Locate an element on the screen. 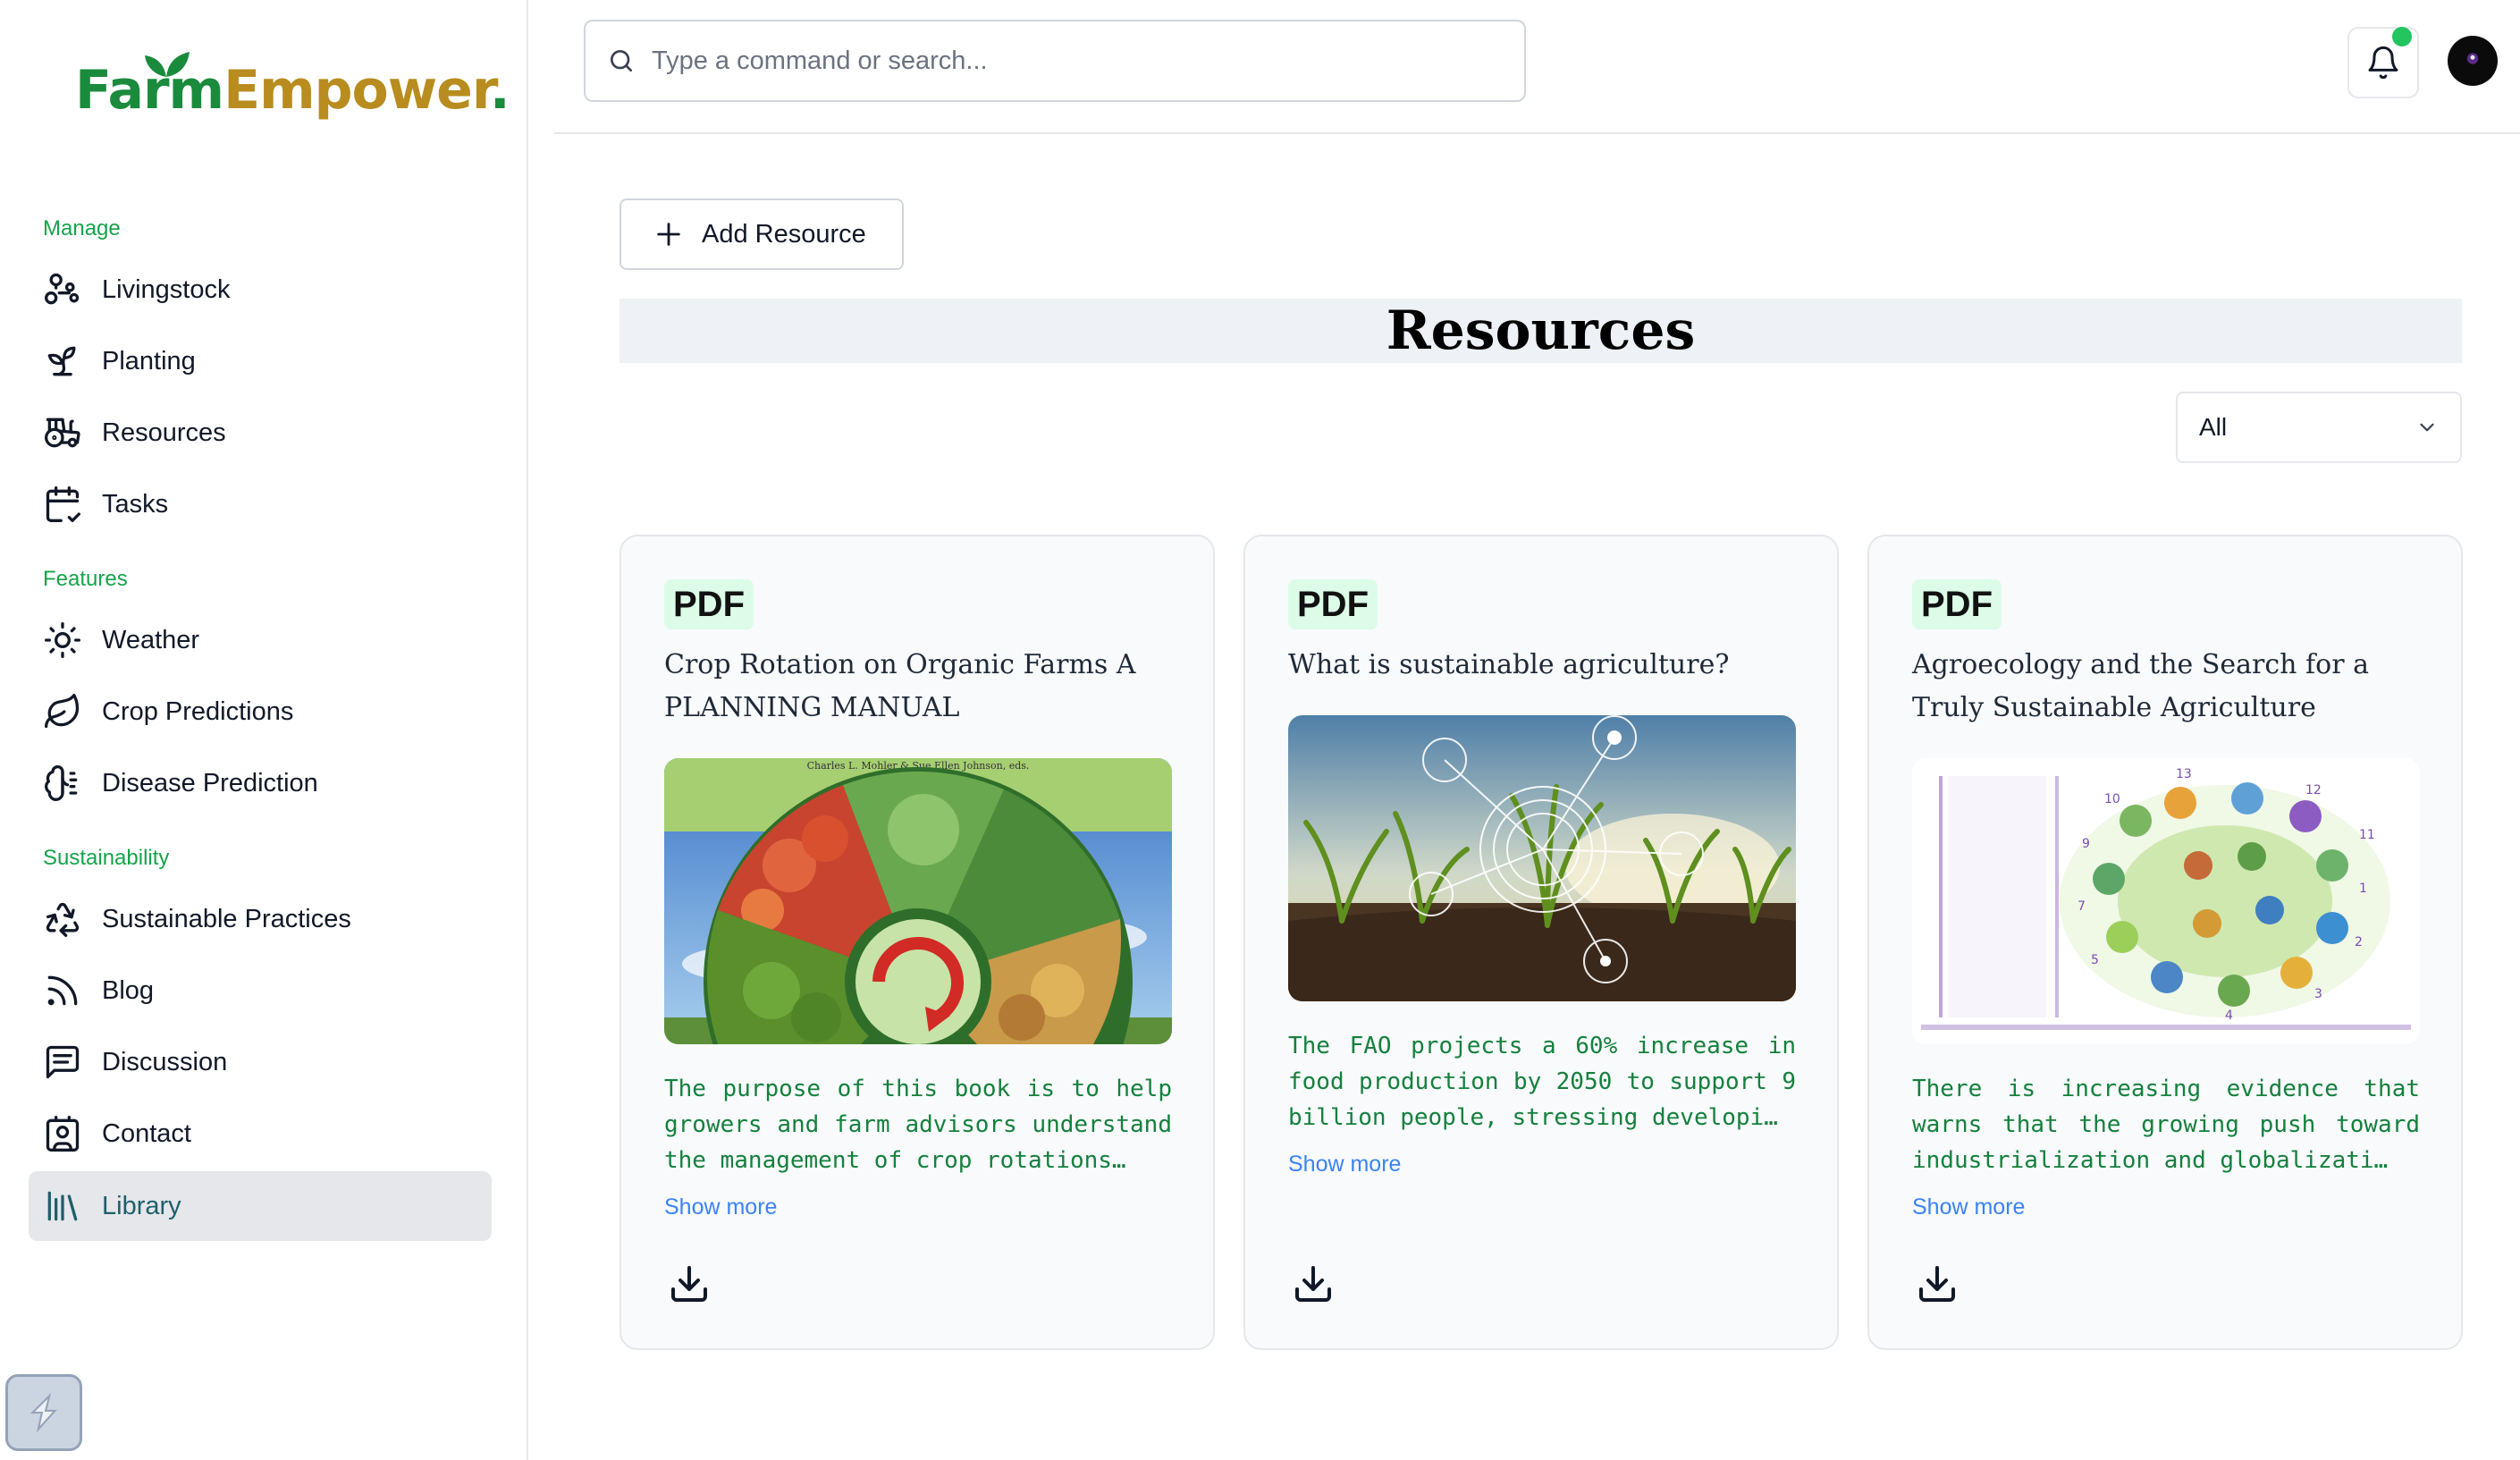 The image size is (2520, 1460). sidebar-item-label: Library is located at coordinates (141, 1205).